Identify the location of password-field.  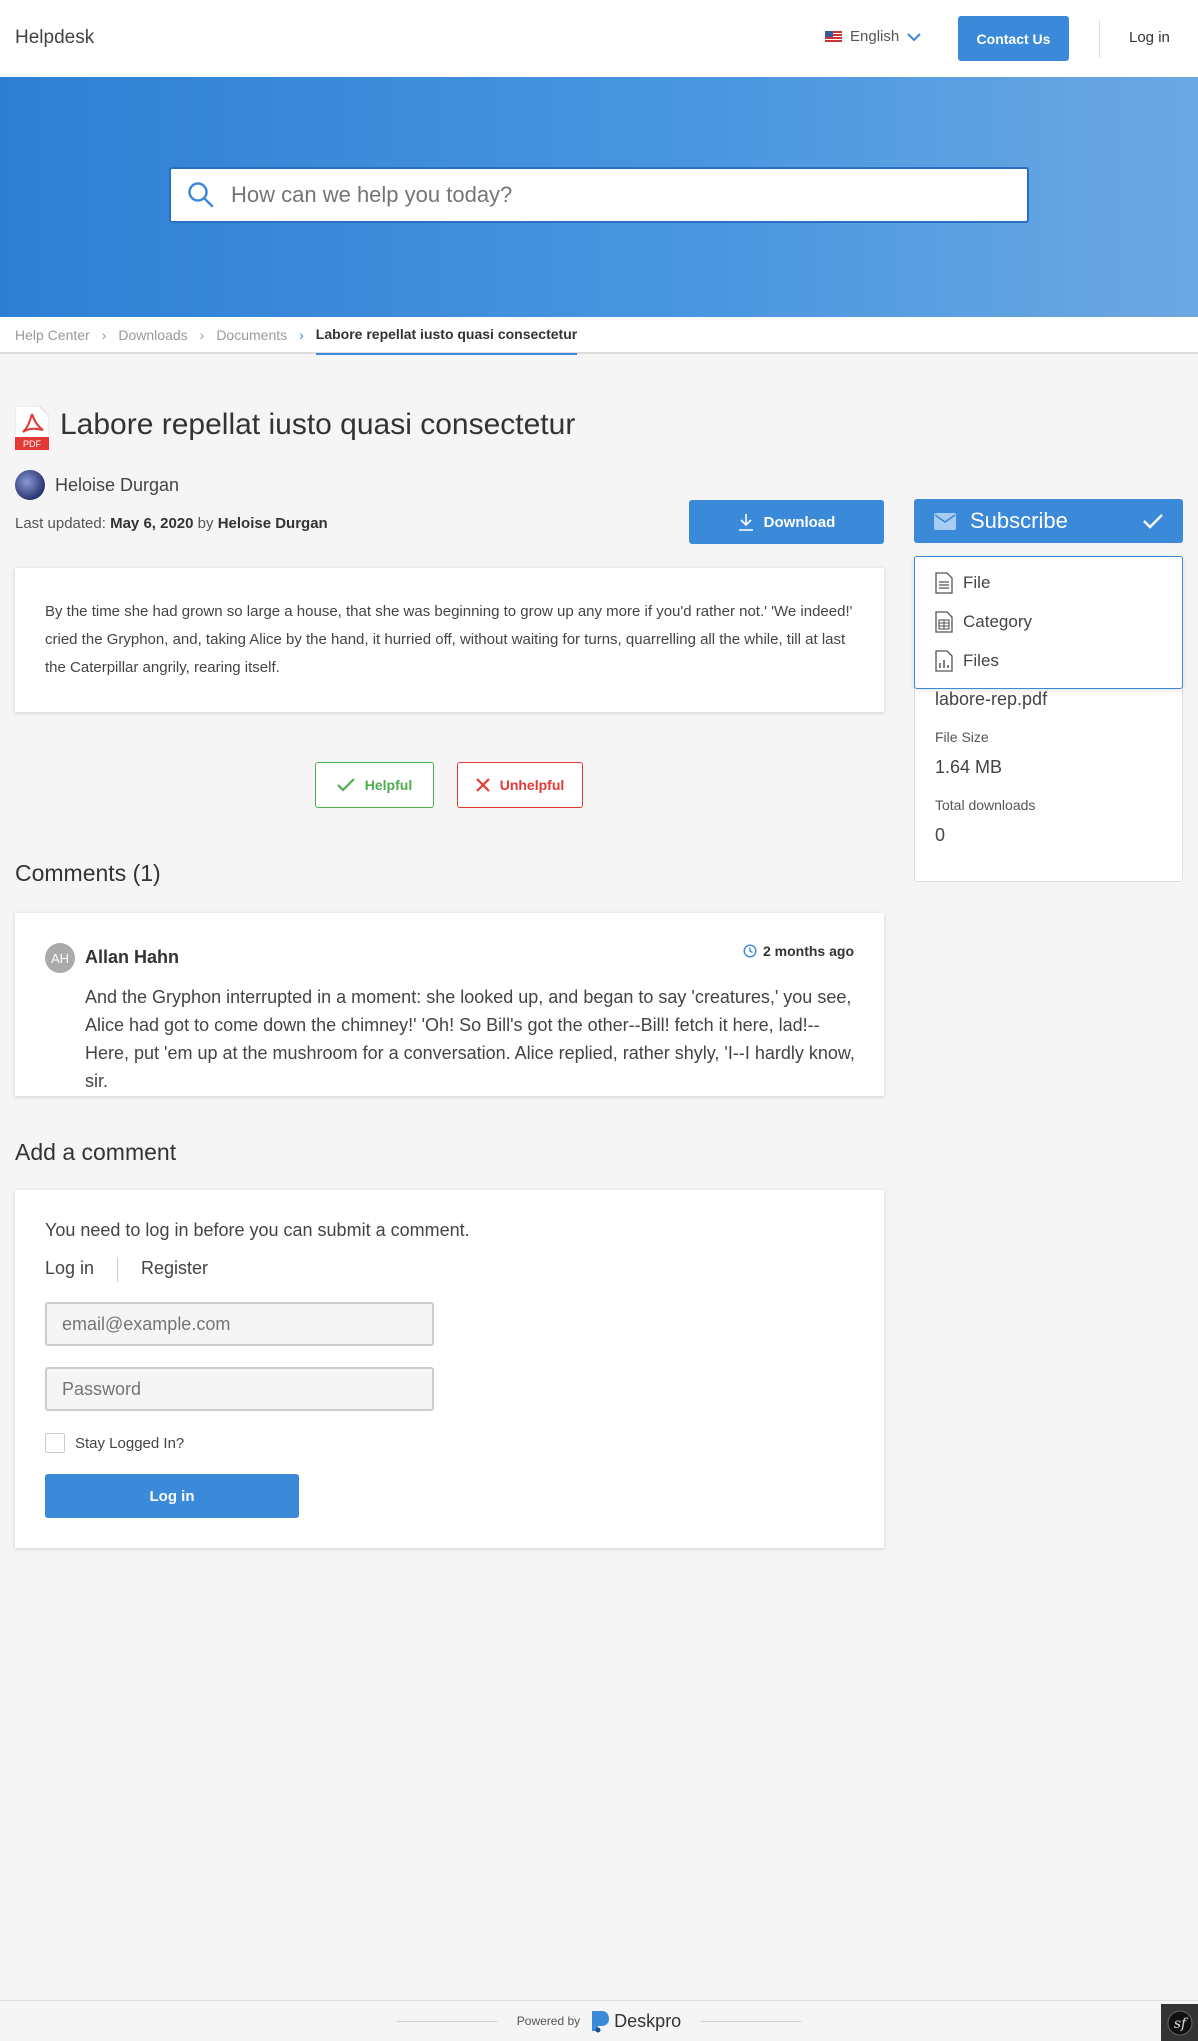
(239, 1389).